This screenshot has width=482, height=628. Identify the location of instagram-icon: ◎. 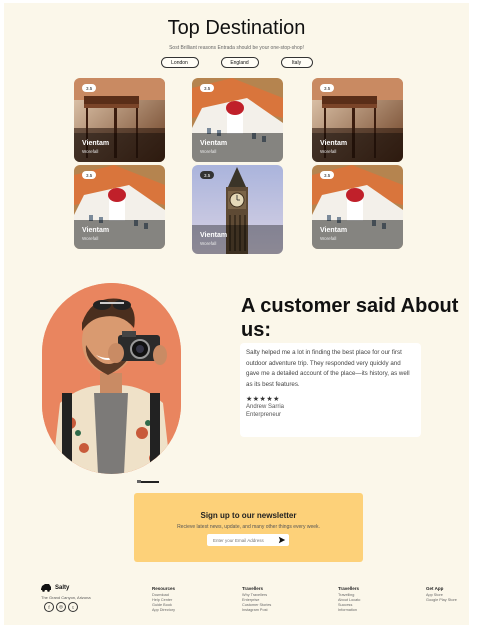
(61, 607).